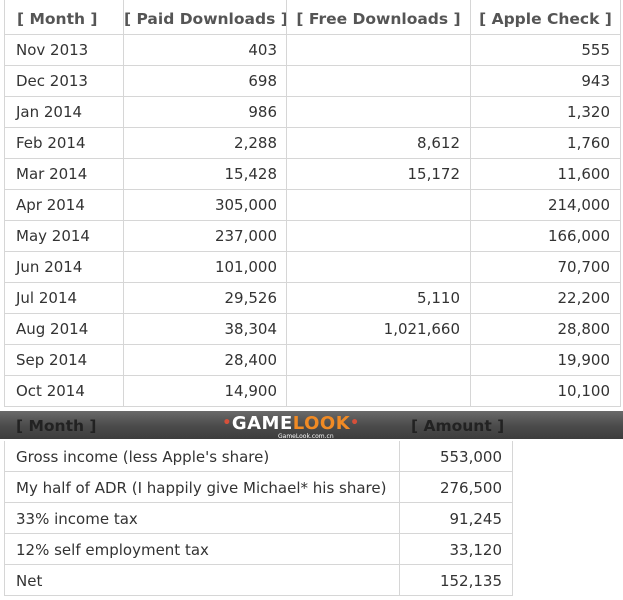 The image size is (623, 600). I want to click on table-row: 33% income tax 91,245, so click(258, 518).